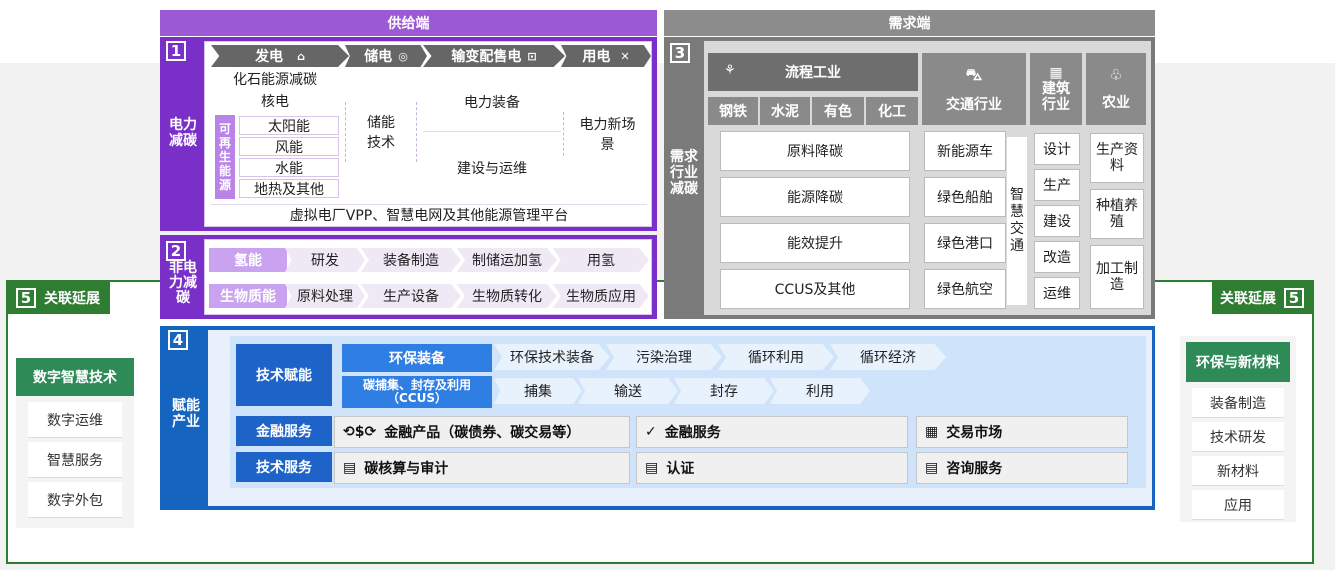  What do you see at coordinates (596, 57) in the screenshot?
I see `chevron-label: 用电` at bounding box center [596, 57].